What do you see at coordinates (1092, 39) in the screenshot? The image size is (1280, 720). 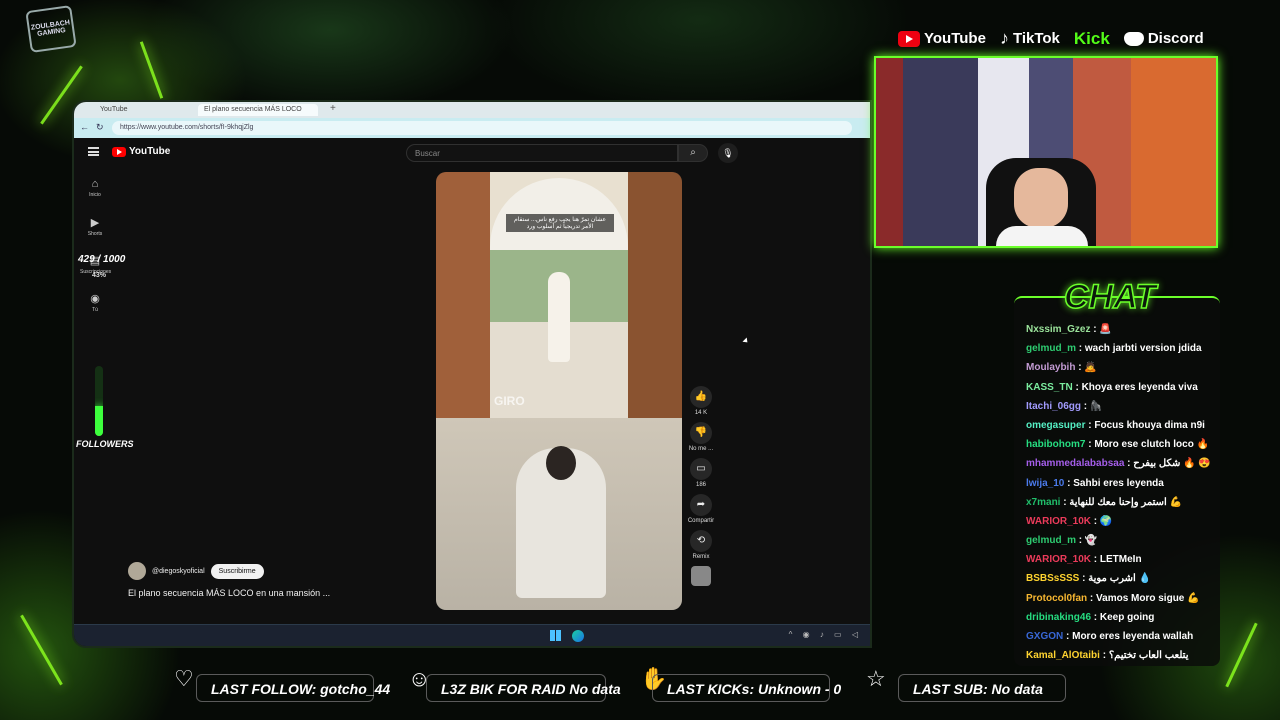 I see `social-kick: Kick` at bounding box center [1092, 39].